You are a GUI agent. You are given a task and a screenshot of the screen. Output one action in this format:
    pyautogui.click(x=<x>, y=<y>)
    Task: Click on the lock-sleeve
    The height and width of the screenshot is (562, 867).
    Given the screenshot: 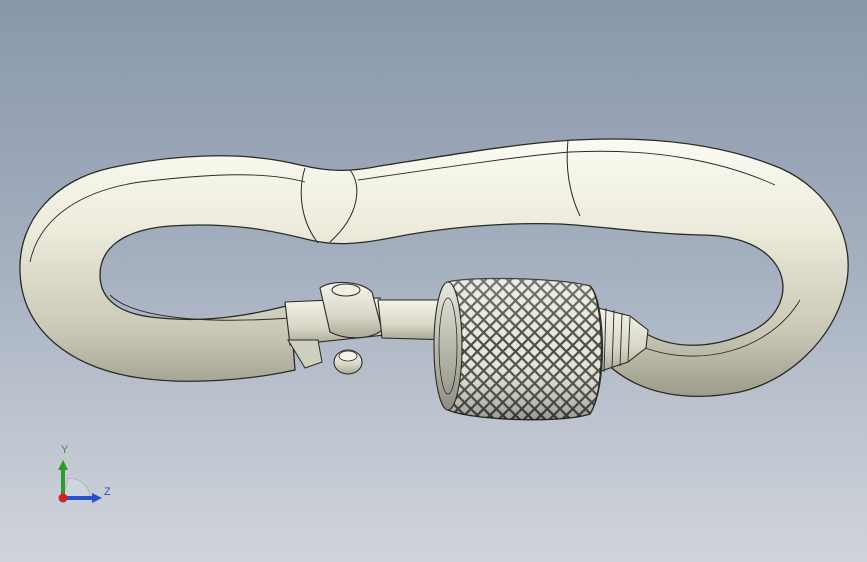 What is the action you would take?
    pyautogui.click(x=518, y=349)
    